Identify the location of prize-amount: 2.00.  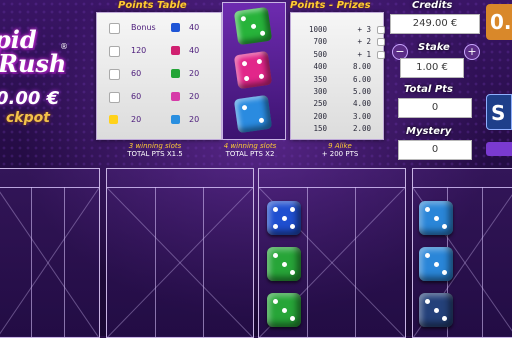
(361, 129).